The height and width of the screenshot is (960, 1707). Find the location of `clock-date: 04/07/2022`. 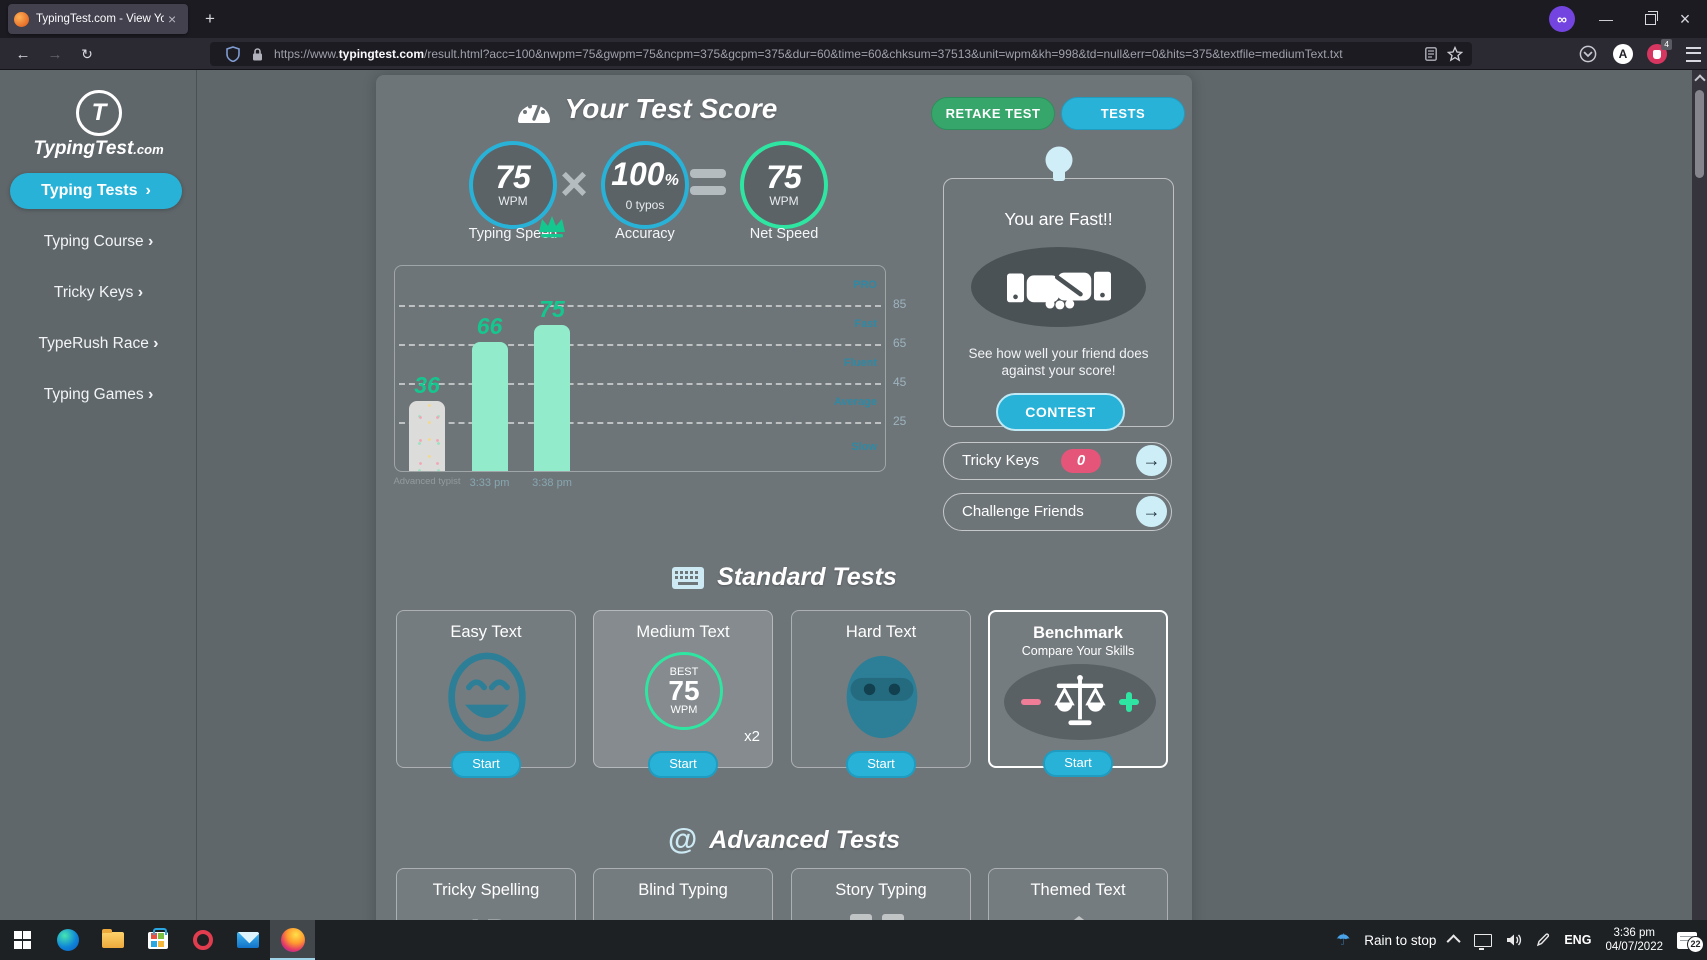

clock-date: 04/07/2022 is located at coordinates (1634, 947).